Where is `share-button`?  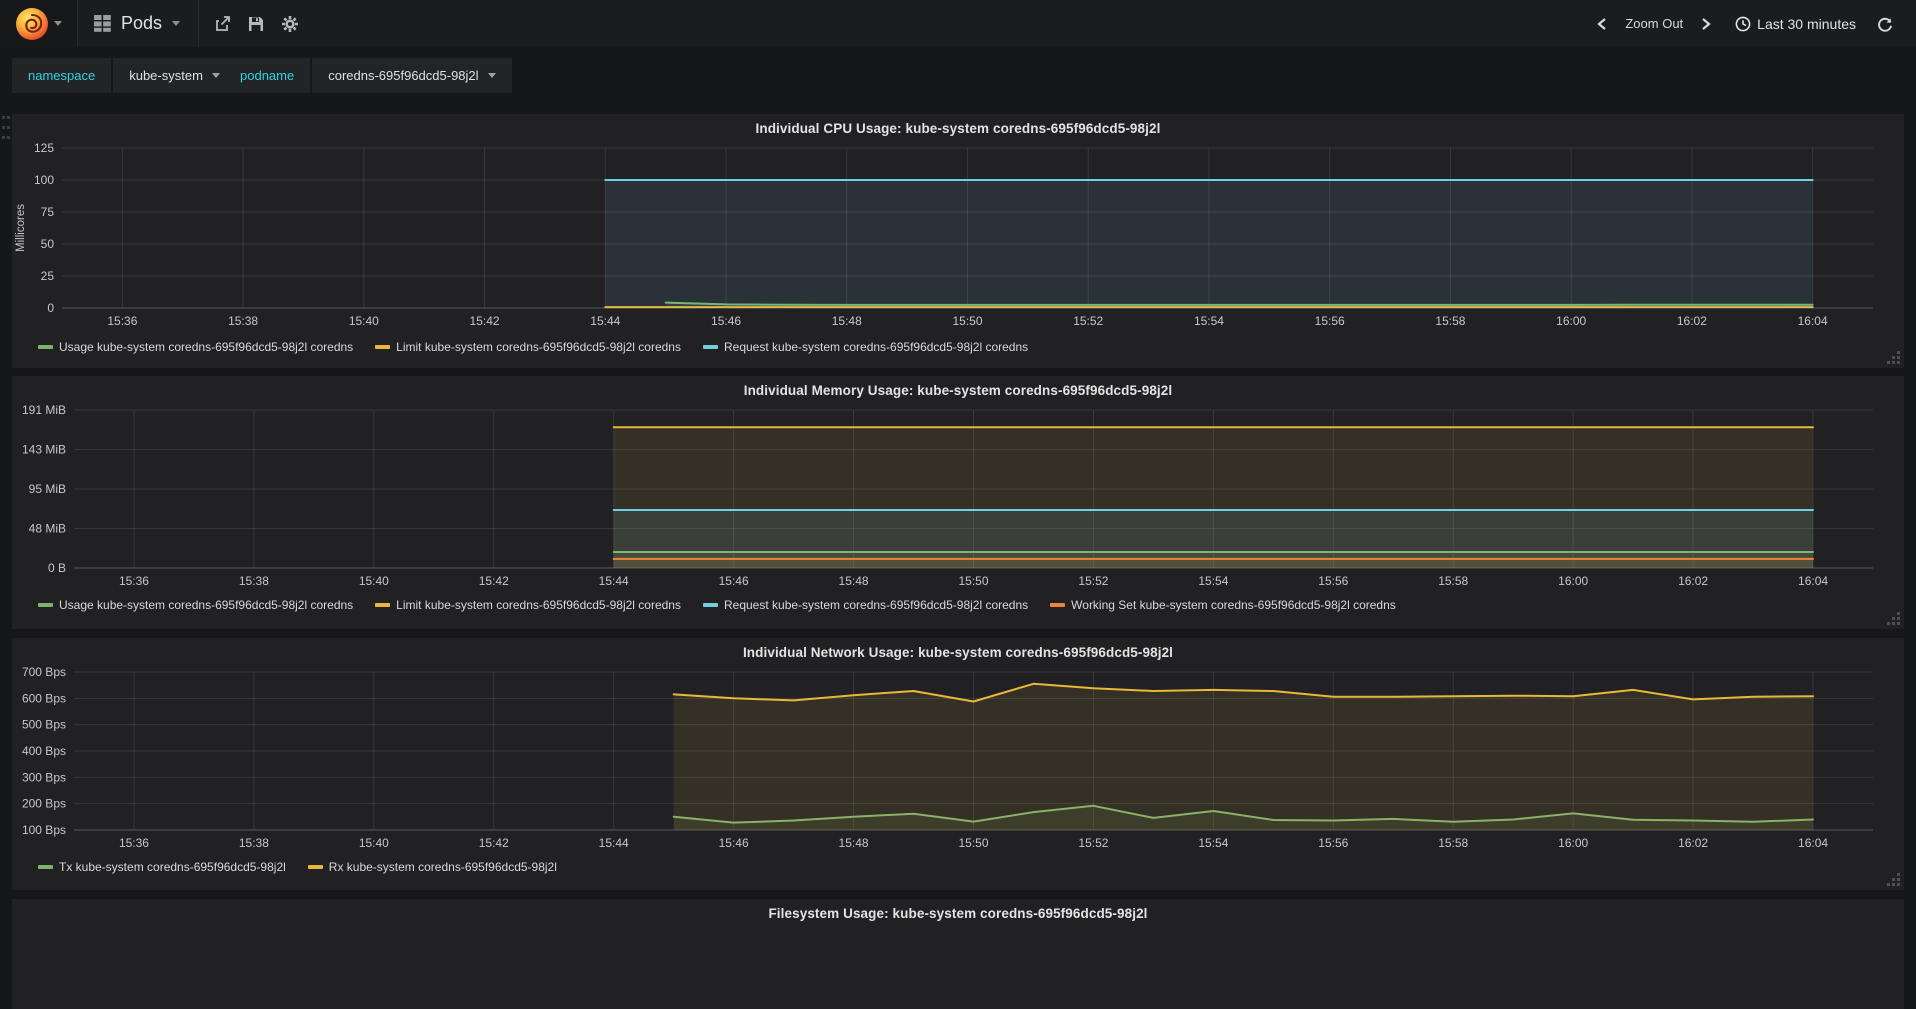
share-button is located at coordinates (222, 23).